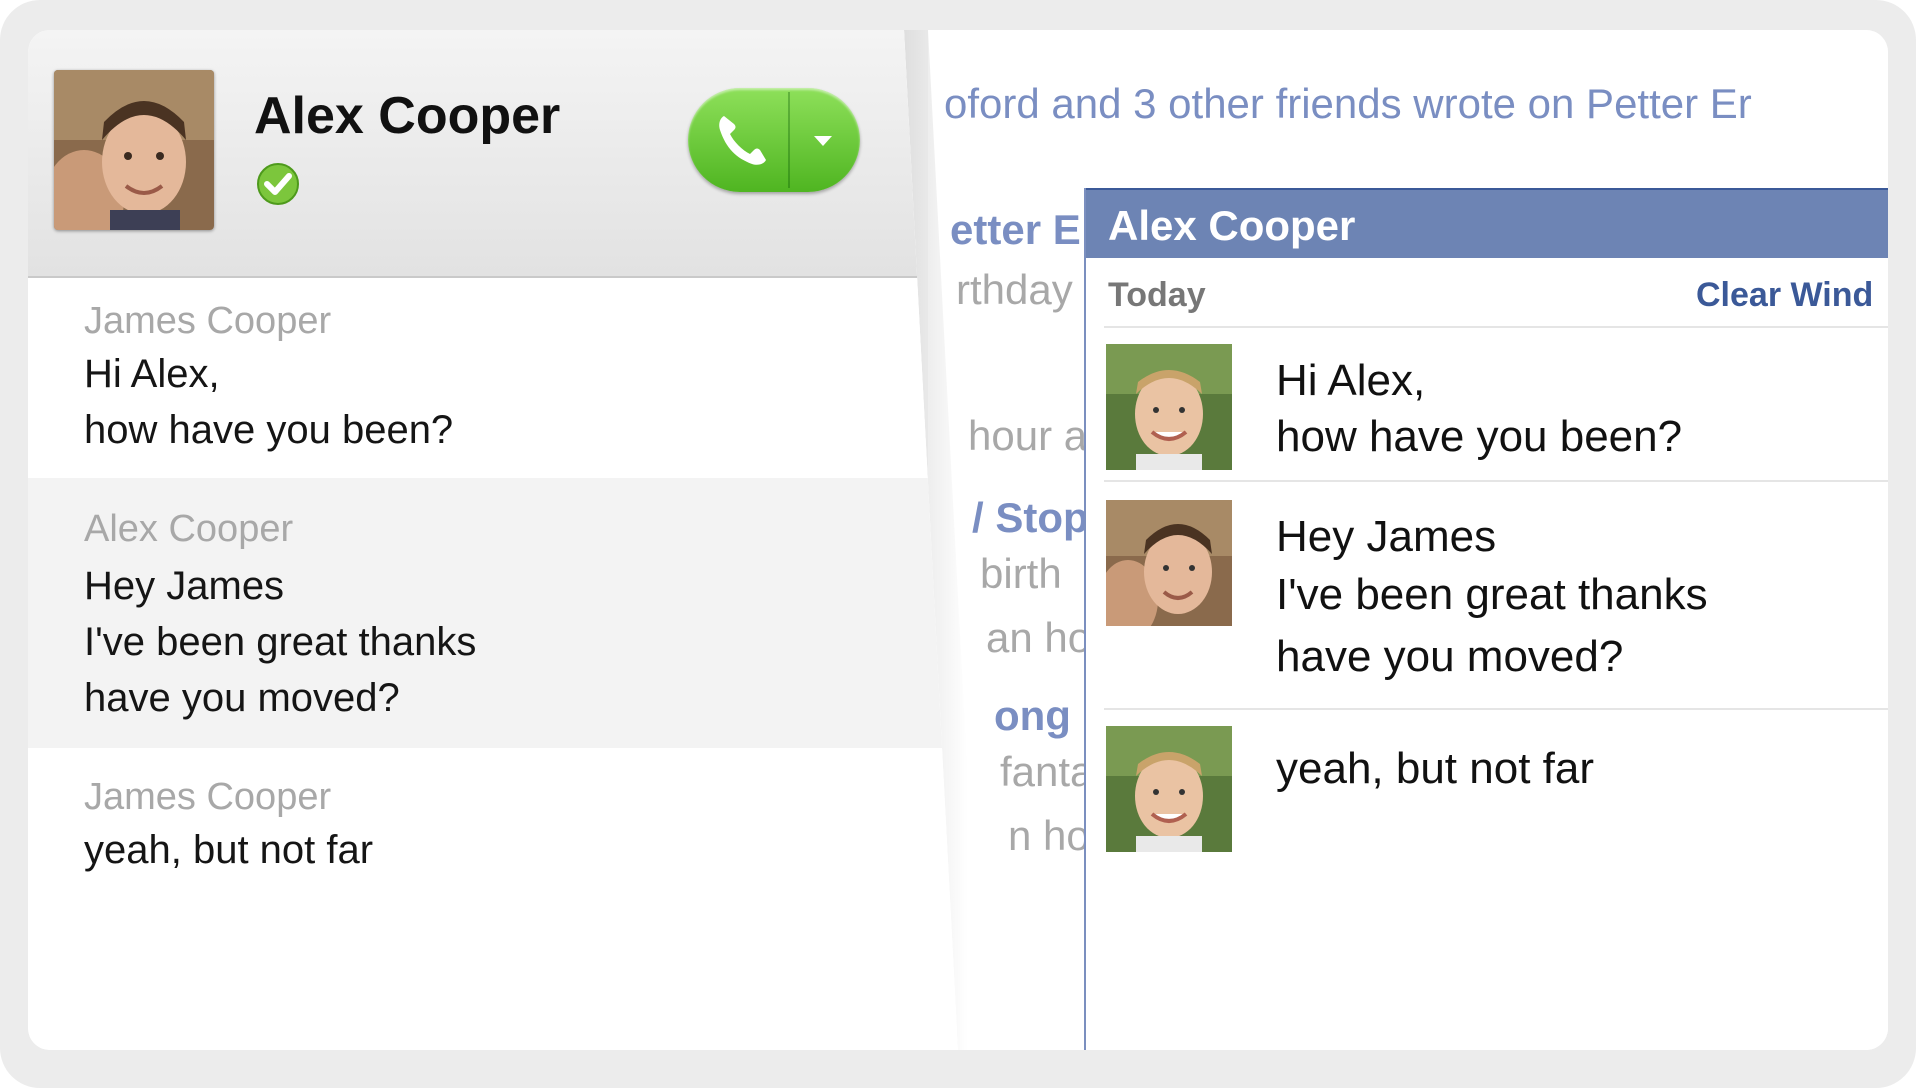 The width and height of the screenshot is (1920, 1091). What do you see at coordinates (493, 899) in the screenshot?
I see `message-item: James Cooper yeah, but not far` at bounding box center [493, 899].